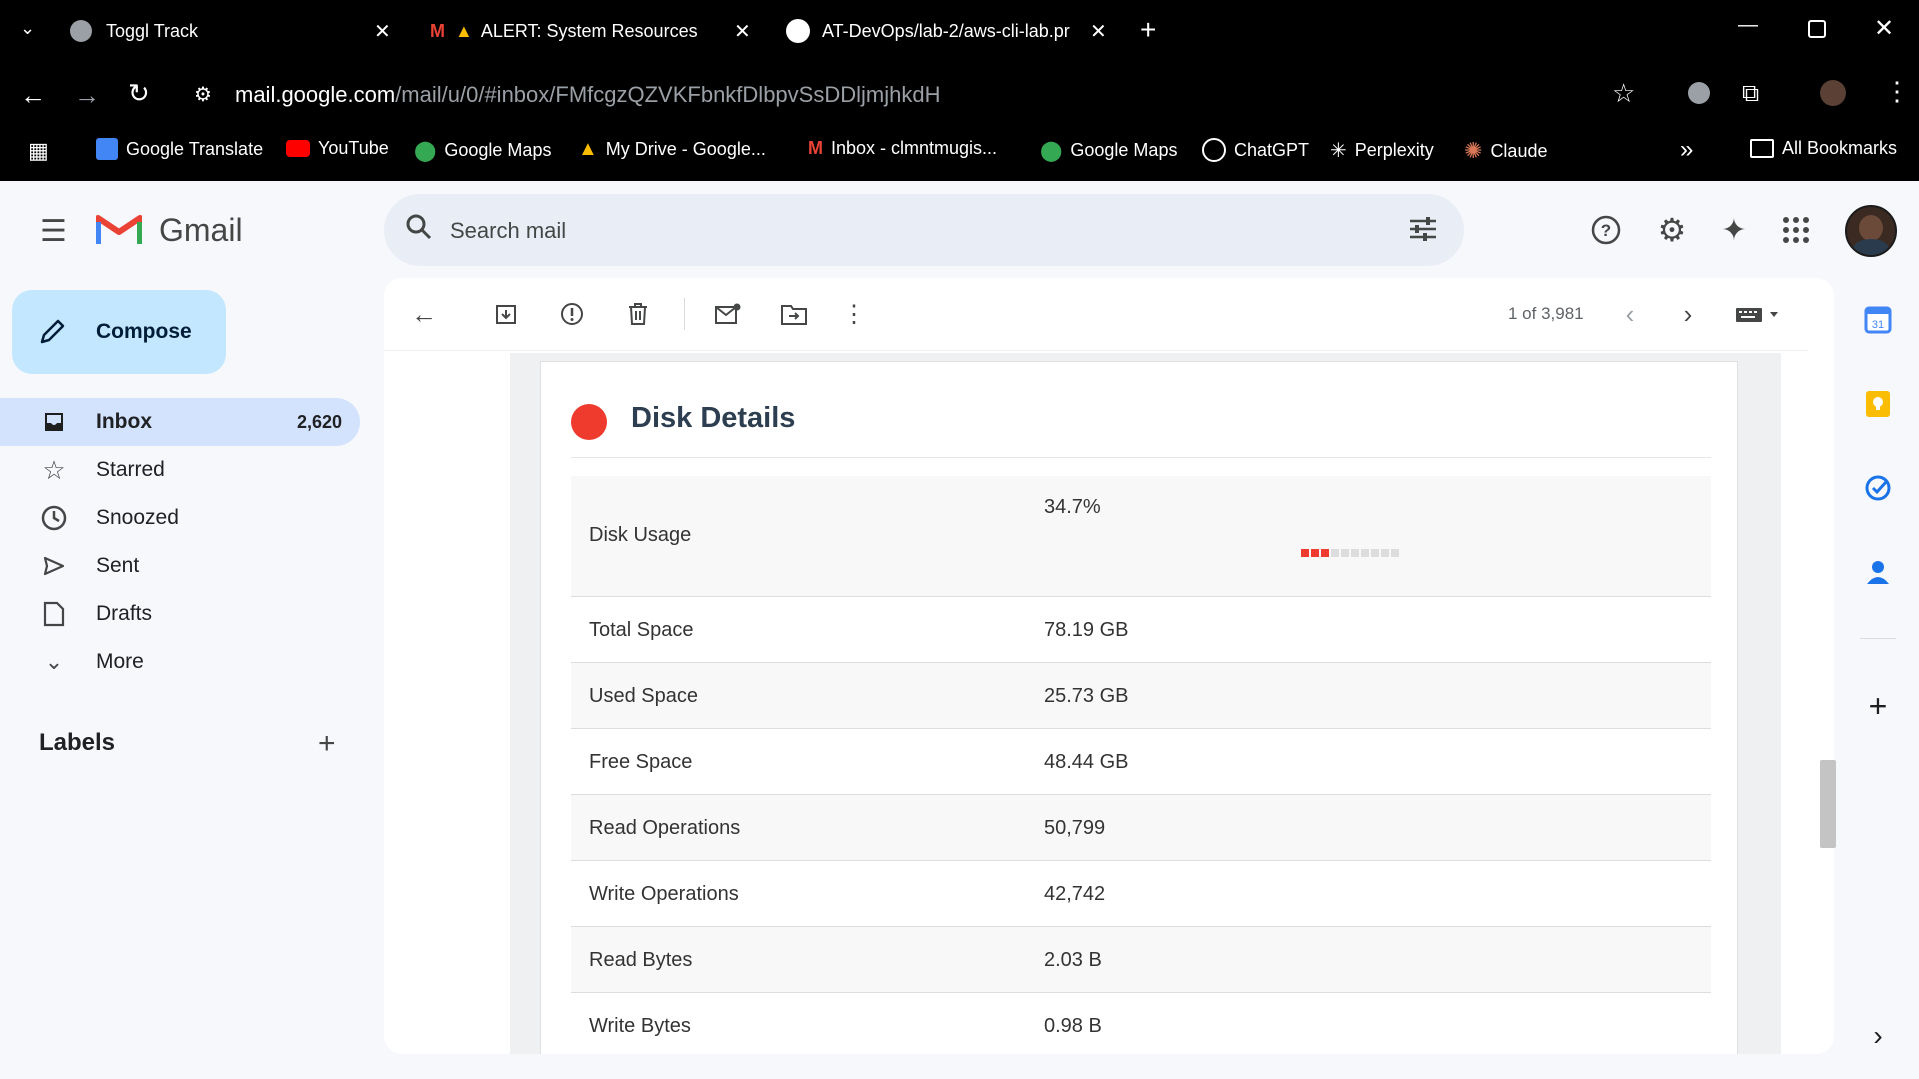  What do you see at coordinates (419, 229) in the screenshot?
I see `search-icon` at bounding box center [419, 229].